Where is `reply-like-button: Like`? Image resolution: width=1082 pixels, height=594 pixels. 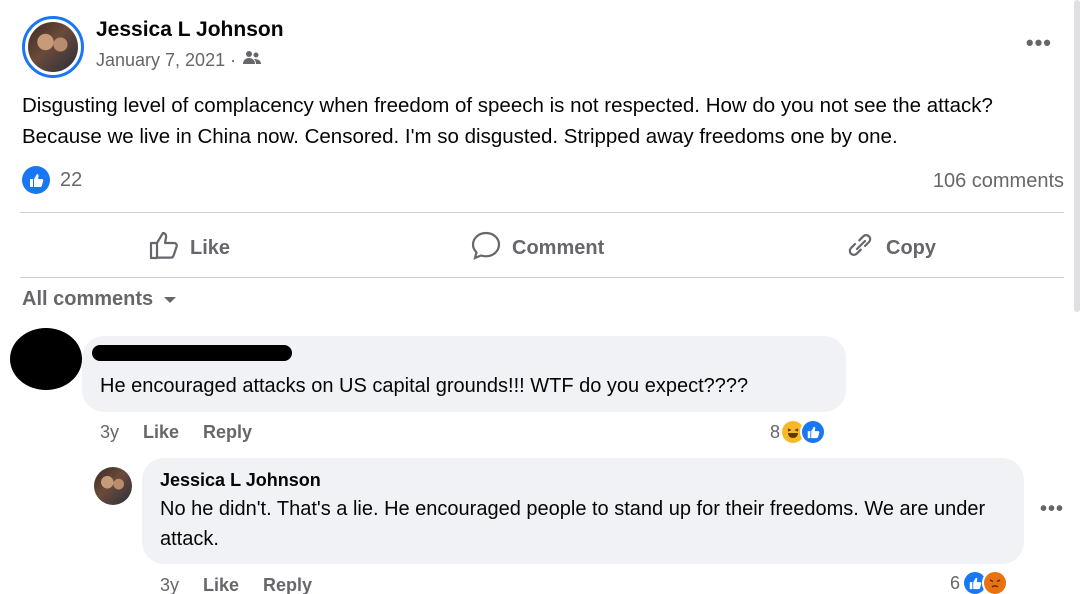 reply-like-button: Like is located at coordinates (221, 584).